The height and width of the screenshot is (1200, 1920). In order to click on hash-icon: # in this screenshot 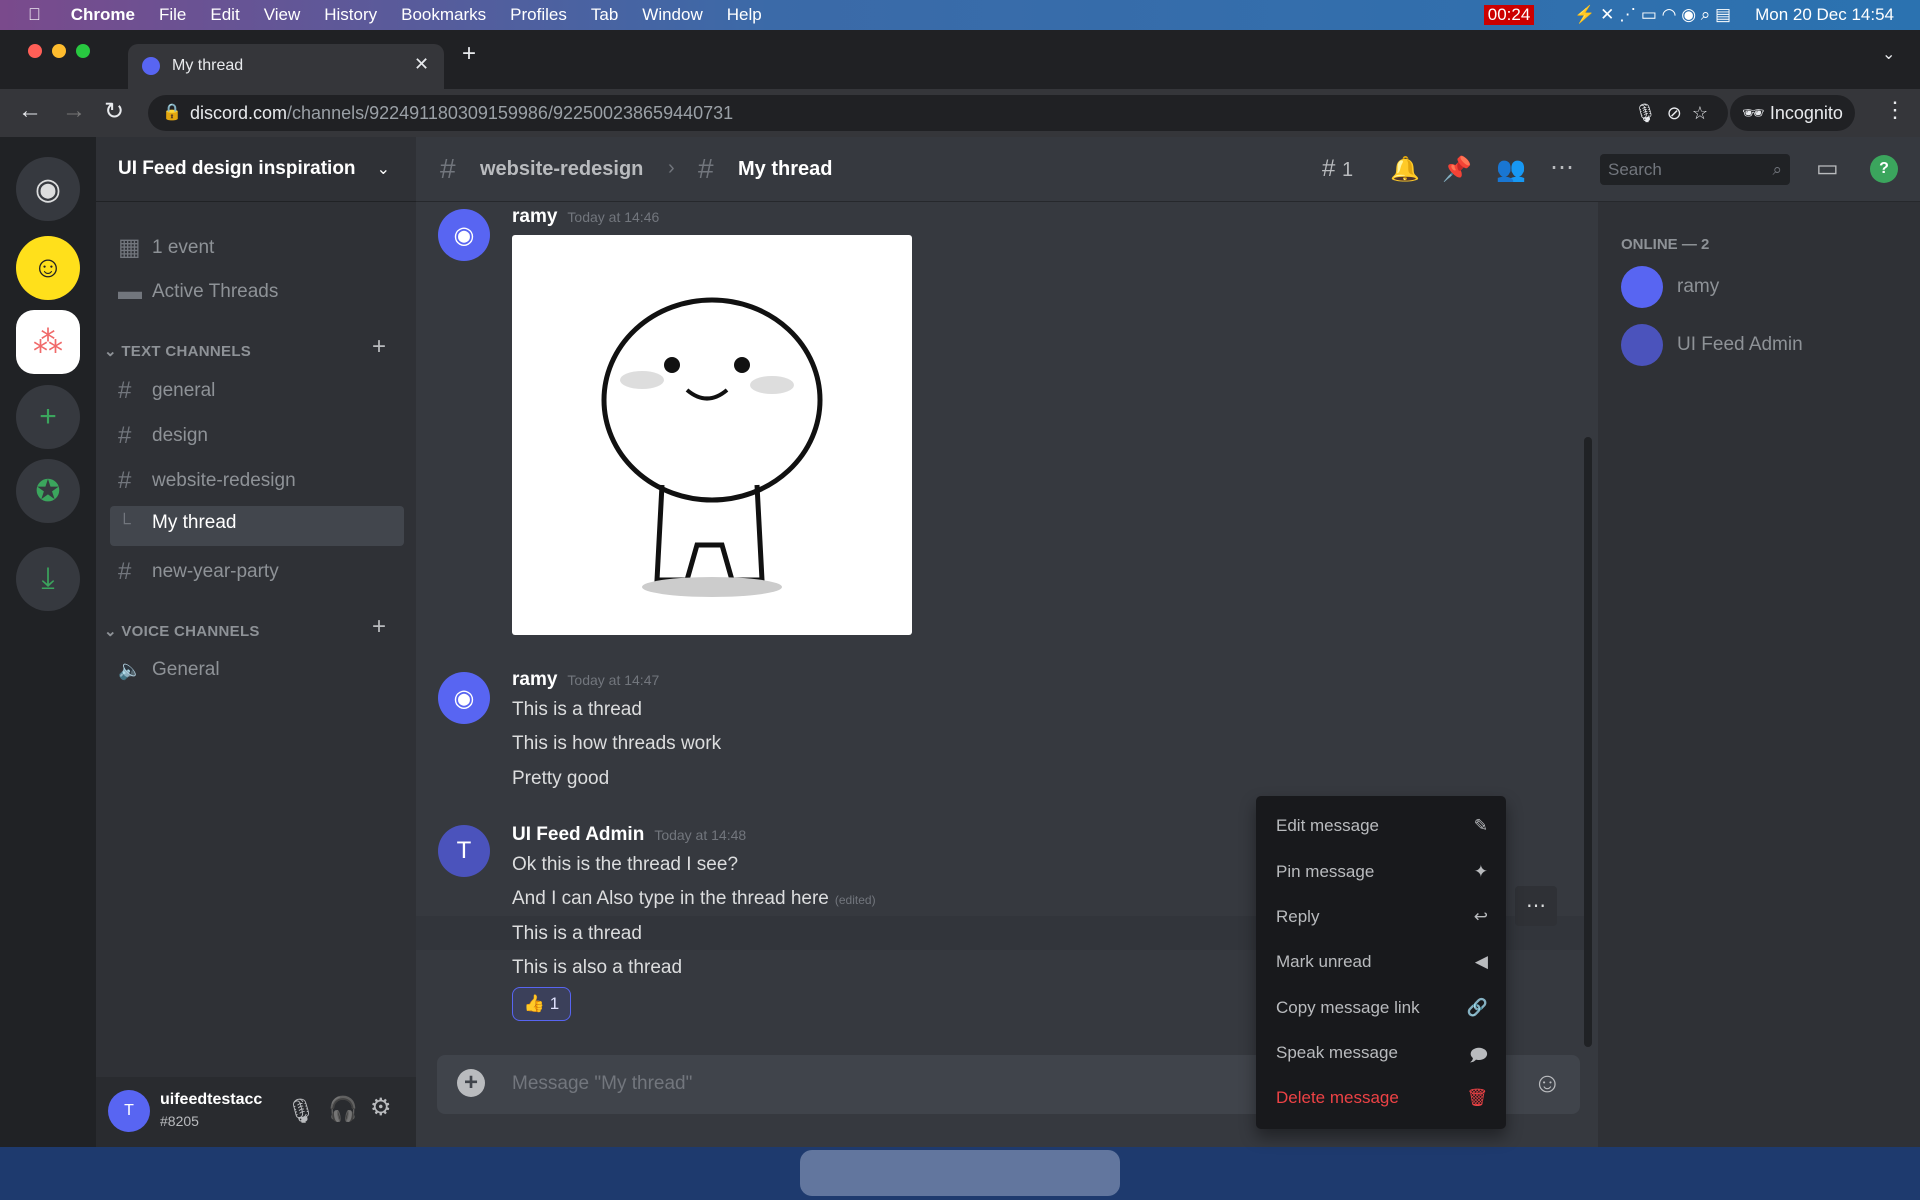, I will do `click(125, 435)`.